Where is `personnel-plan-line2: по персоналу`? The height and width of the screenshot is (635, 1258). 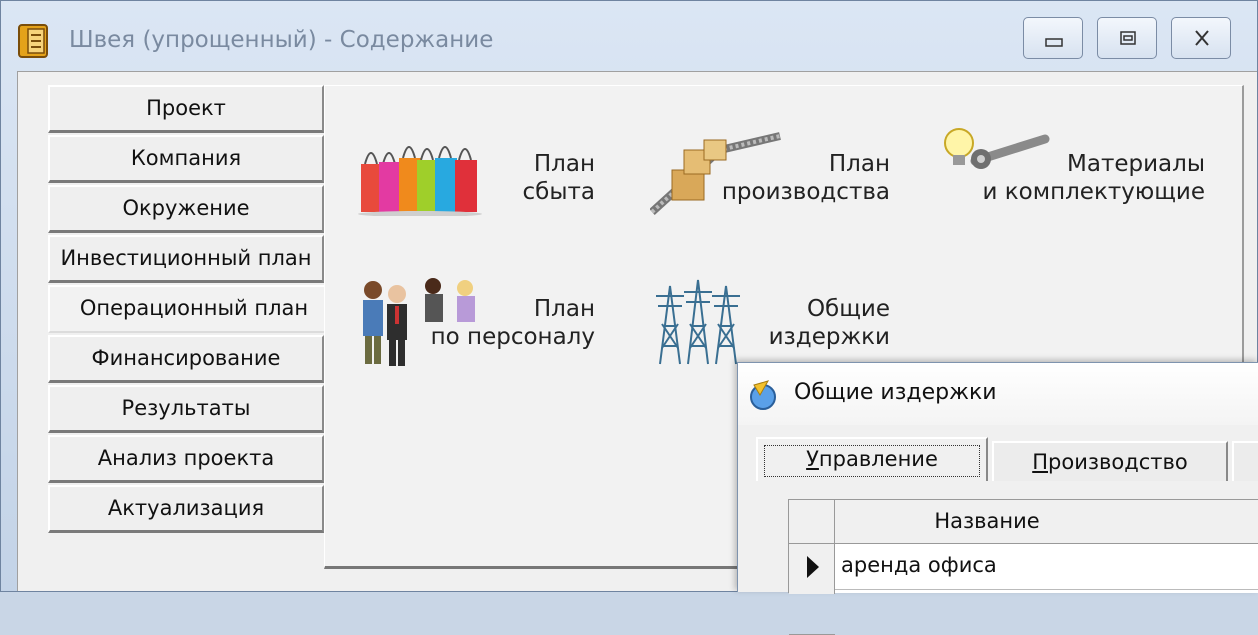
personnel-plan-line2: по персоналу is located at coordinates (512, 337).